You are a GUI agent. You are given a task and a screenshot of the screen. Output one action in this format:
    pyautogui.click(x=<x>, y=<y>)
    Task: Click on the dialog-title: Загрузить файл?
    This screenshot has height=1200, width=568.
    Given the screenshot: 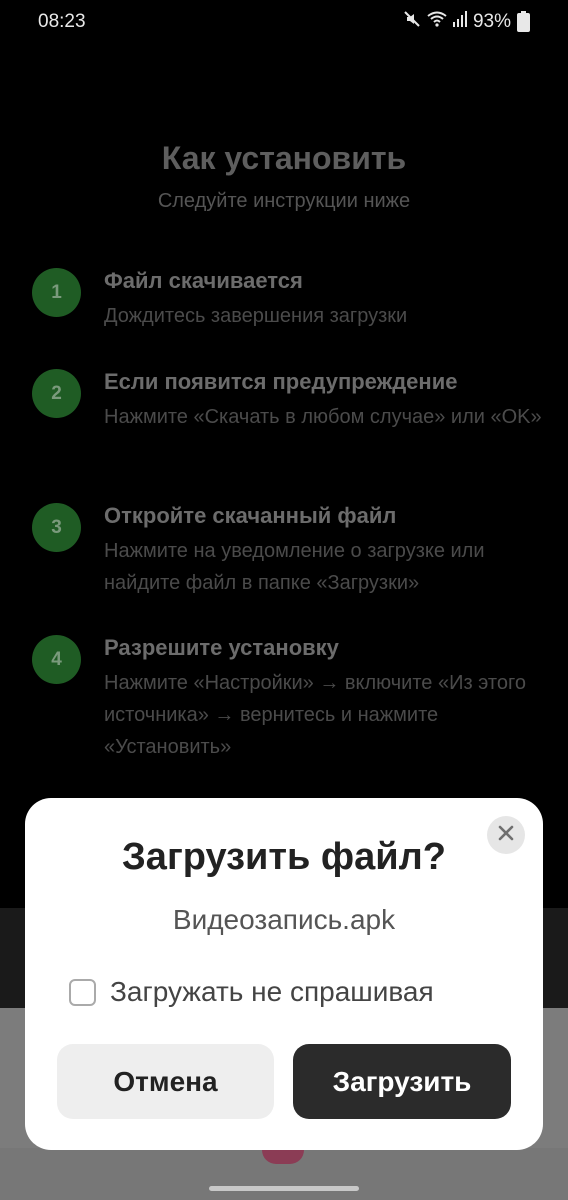 What is the action you would take?
    pyautogui.click(x=284, y=857)
    